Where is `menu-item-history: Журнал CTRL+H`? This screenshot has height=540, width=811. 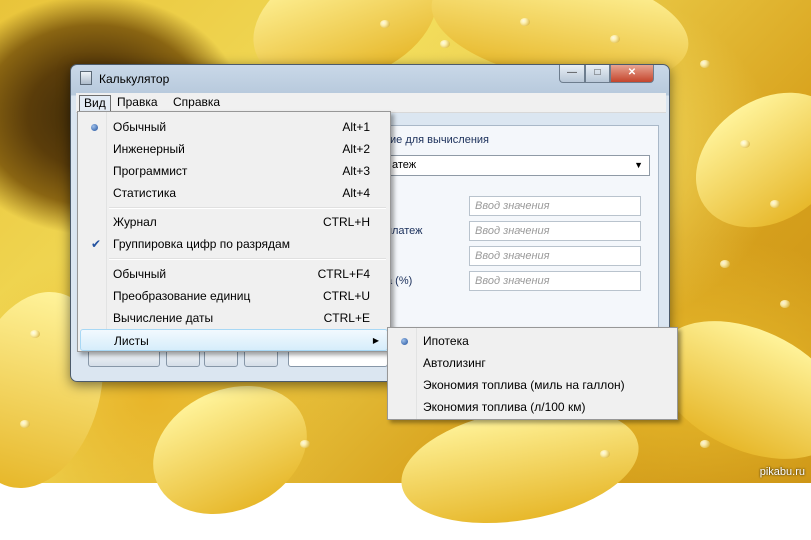
menu-item-history: Журнал CTRL+H is located at coordinates (234, 222).